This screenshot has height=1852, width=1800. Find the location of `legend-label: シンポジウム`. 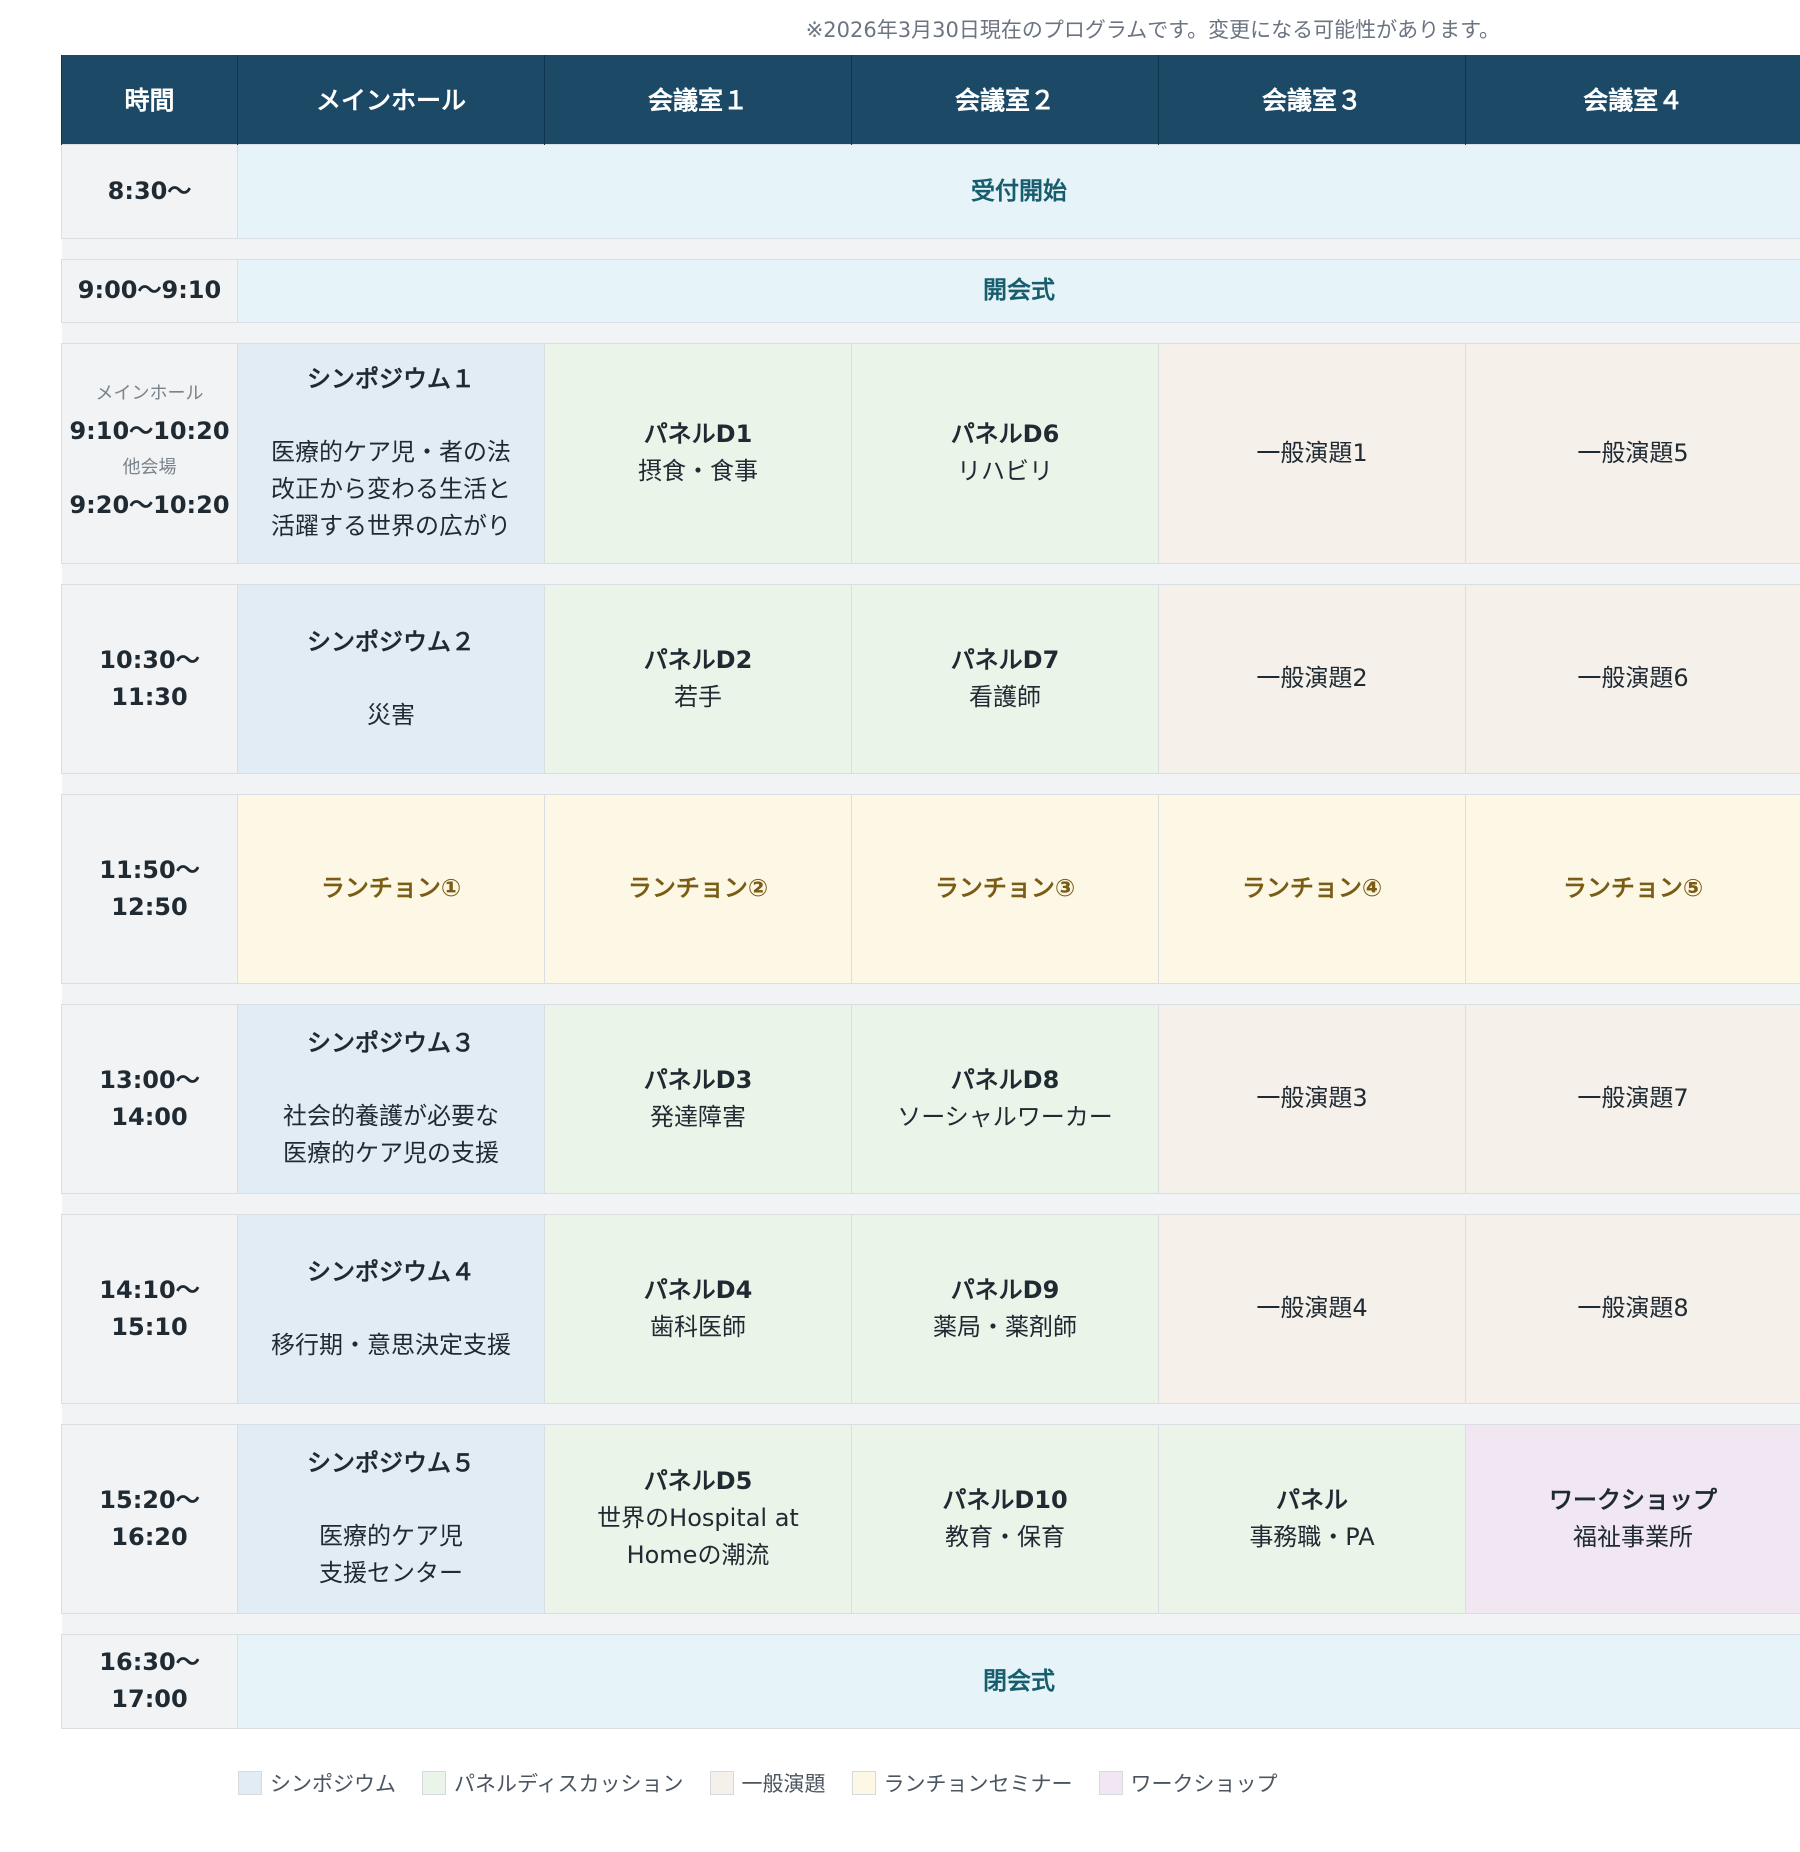

legend-label: シンポジウム is located at coordinates (333, 1784).